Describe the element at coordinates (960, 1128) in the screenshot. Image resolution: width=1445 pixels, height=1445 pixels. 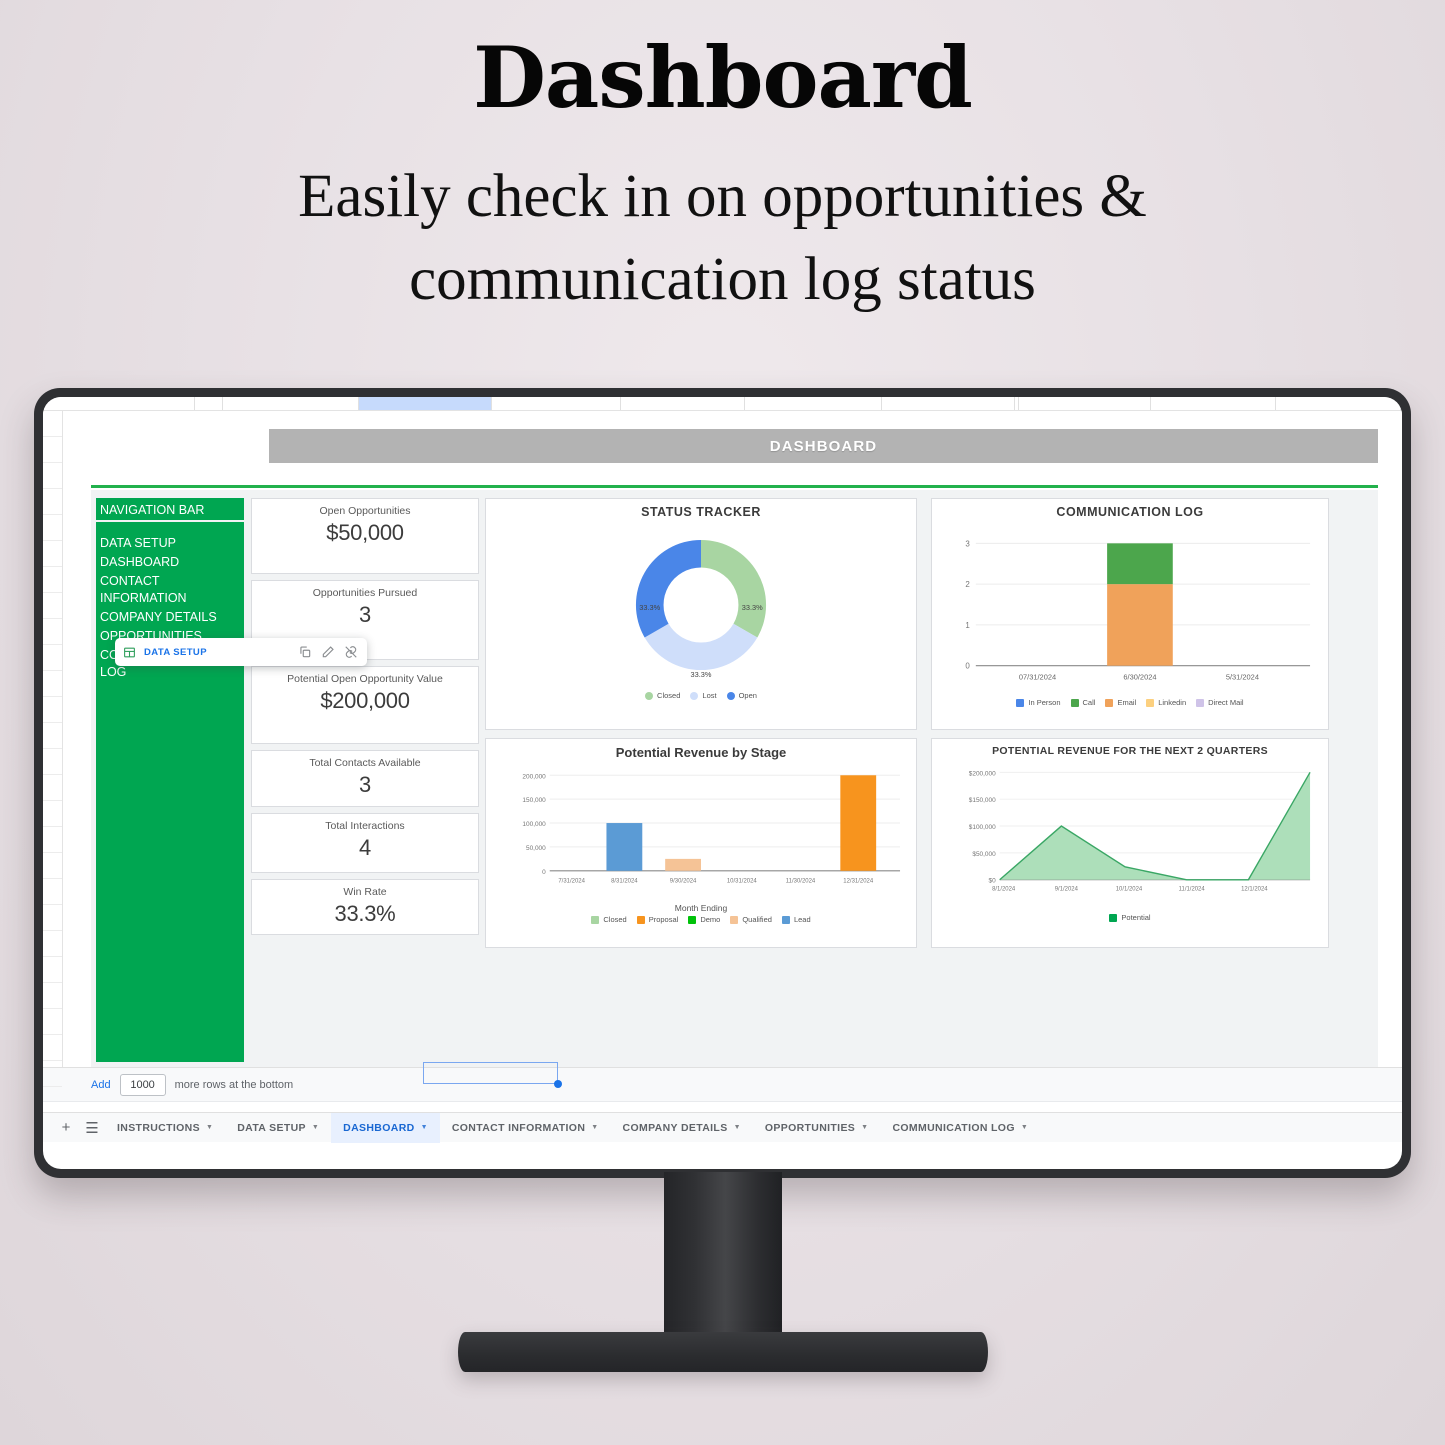
I see `tab-communication-log: COMMUNICATION LOG ▼` at that location.